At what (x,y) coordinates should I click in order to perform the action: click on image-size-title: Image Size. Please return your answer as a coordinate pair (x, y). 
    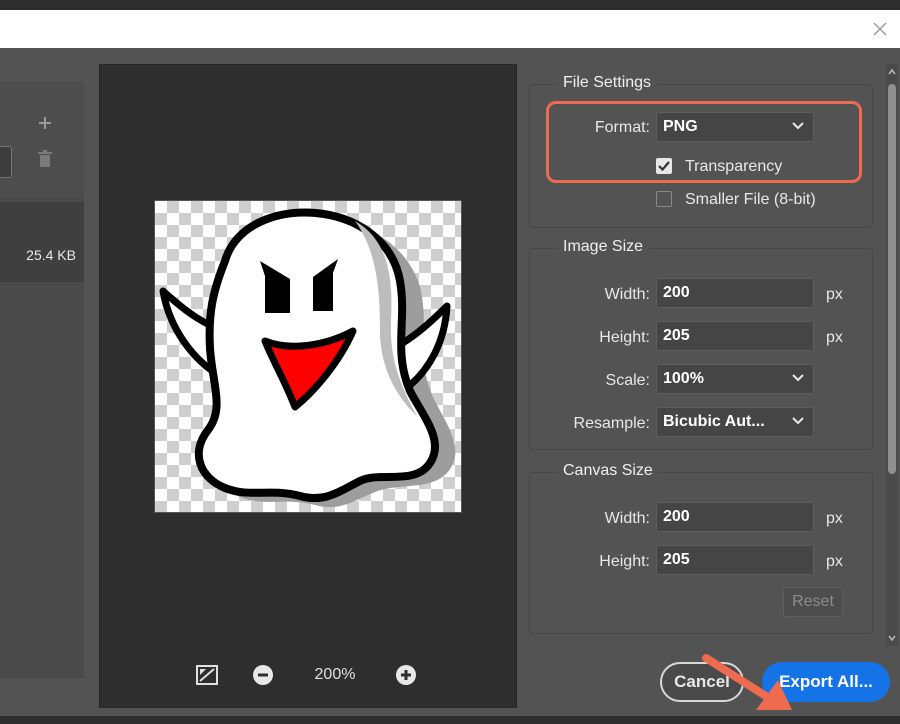
    Looking at the image, I should click on (603, 247).